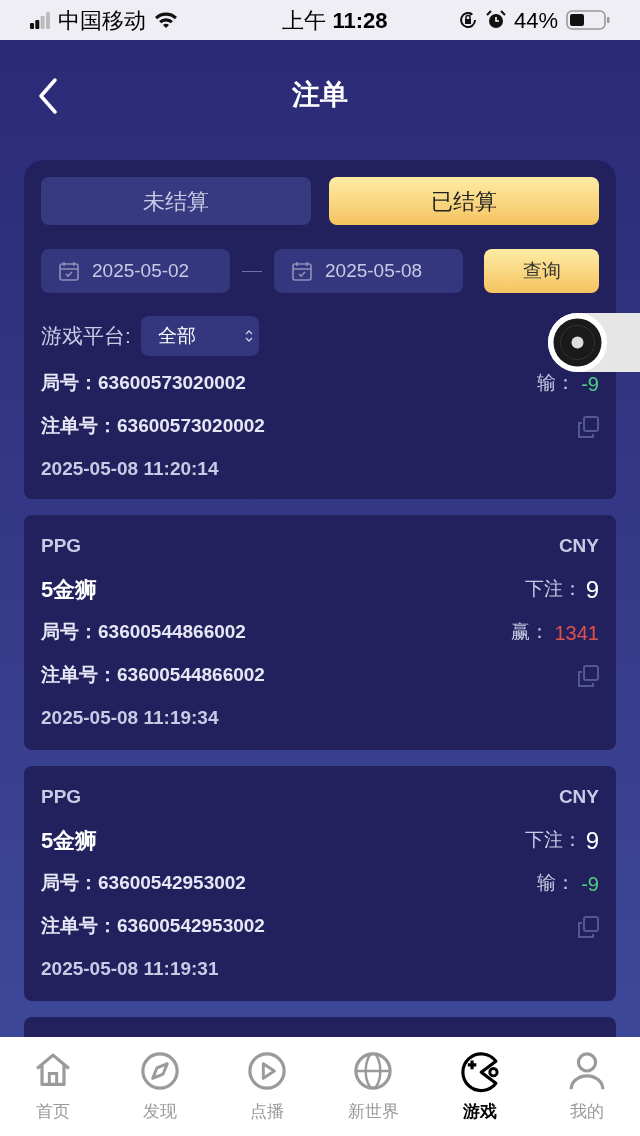  Describe the element at coordinates (199, 336) in the screenshot. I see `platform-select: 全部` at that location.